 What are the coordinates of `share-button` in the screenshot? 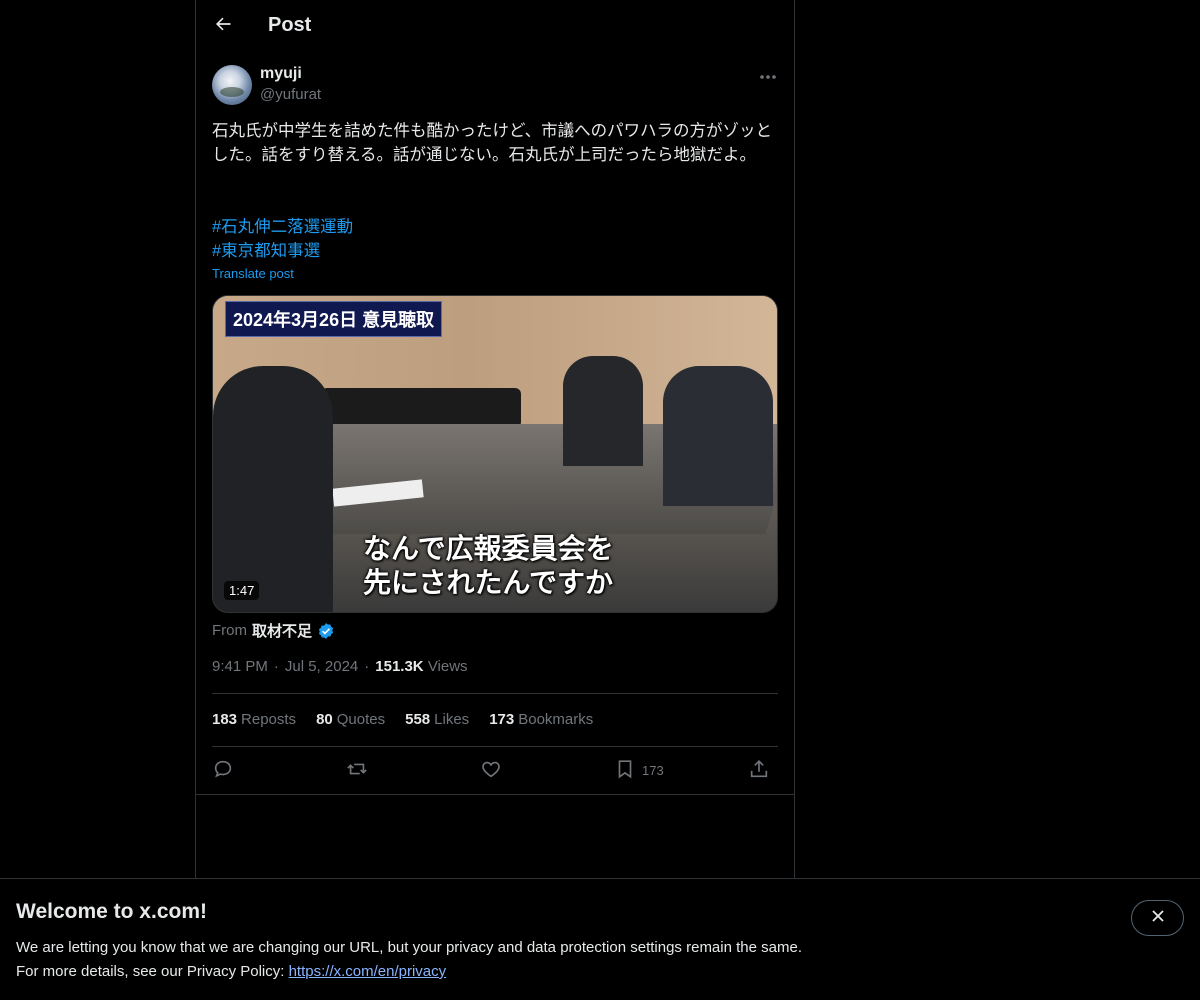 It's located at (759, 770).